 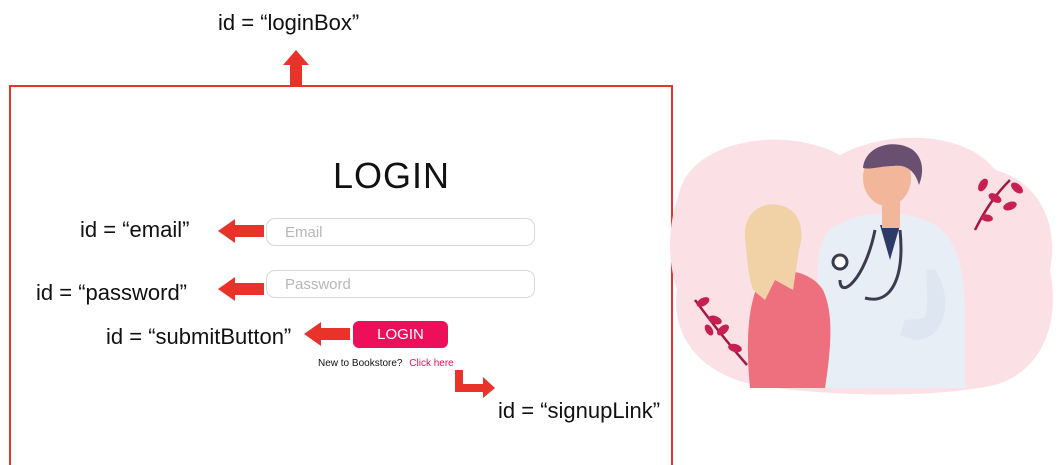 I want to click on signup-line: New to Bookstore? Click here, so click(x=386, y=363).